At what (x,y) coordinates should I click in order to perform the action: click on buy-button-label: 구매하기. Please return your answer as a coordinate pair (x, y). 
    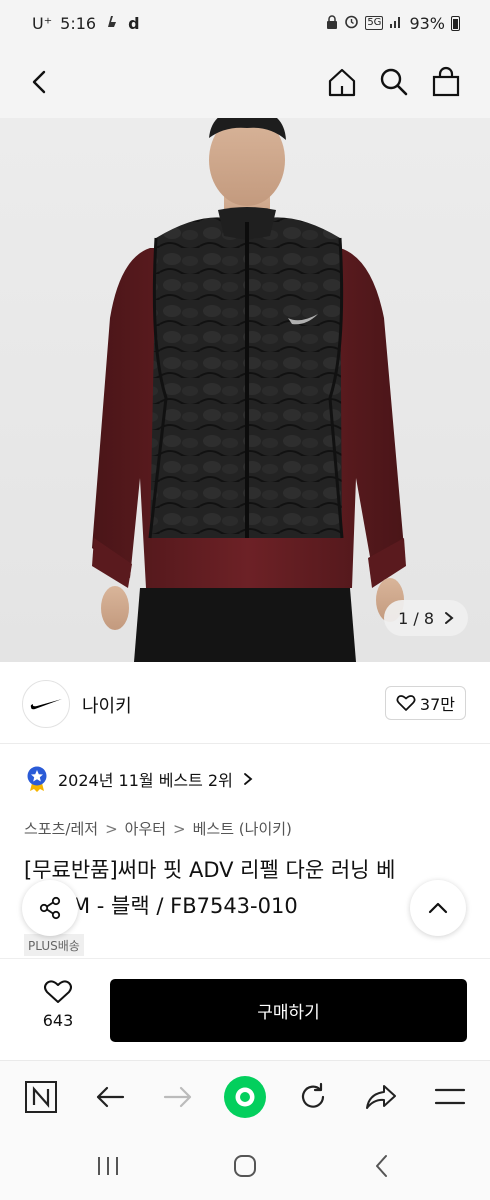
    Looking at the image, I should click on (288, 1013).